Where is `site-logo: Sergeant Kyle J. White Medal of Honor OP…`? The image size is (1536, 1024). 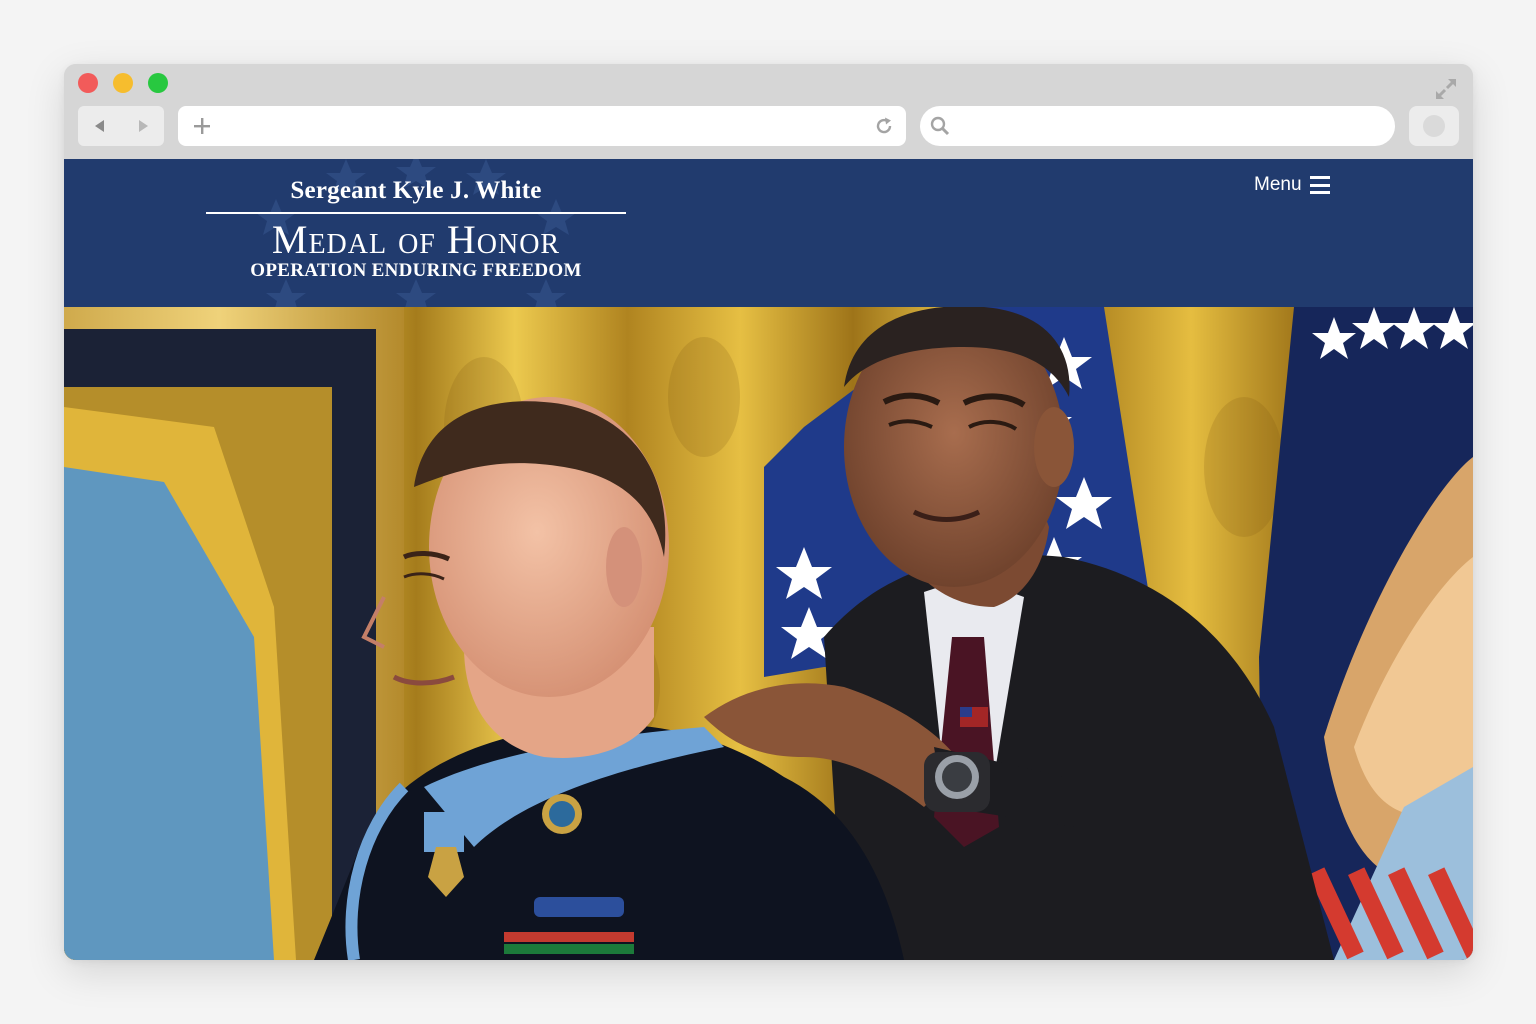 site-logo: Sergeant Kyle J. White Medal of Honor OP… is located at coordinates (416, 233).